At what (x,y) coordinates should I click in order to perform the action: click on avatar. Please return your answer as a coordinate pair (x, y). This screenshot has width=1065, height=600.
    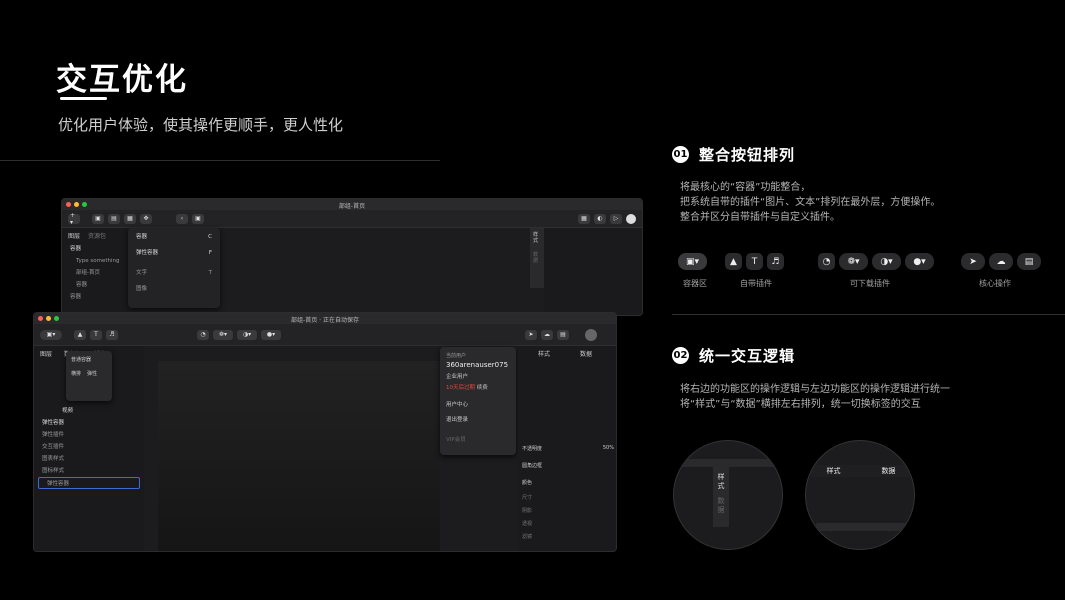
    Looking at the image, I should click on (591, 334).